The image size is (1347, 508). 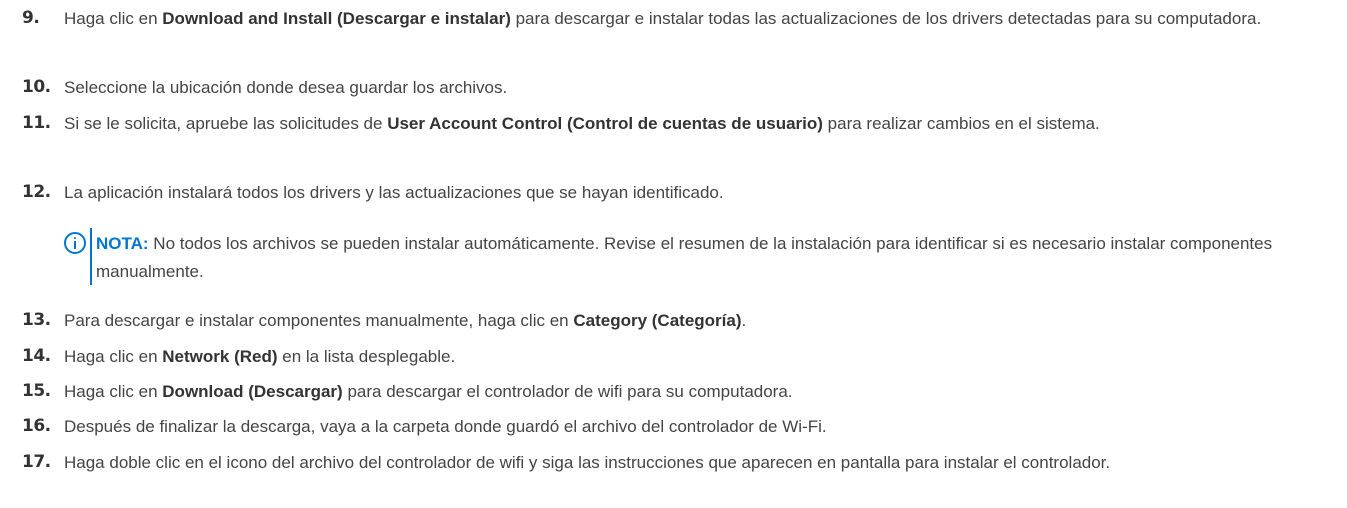 I want to click on ui-term: Network (Red), so click(x=220, y=356).